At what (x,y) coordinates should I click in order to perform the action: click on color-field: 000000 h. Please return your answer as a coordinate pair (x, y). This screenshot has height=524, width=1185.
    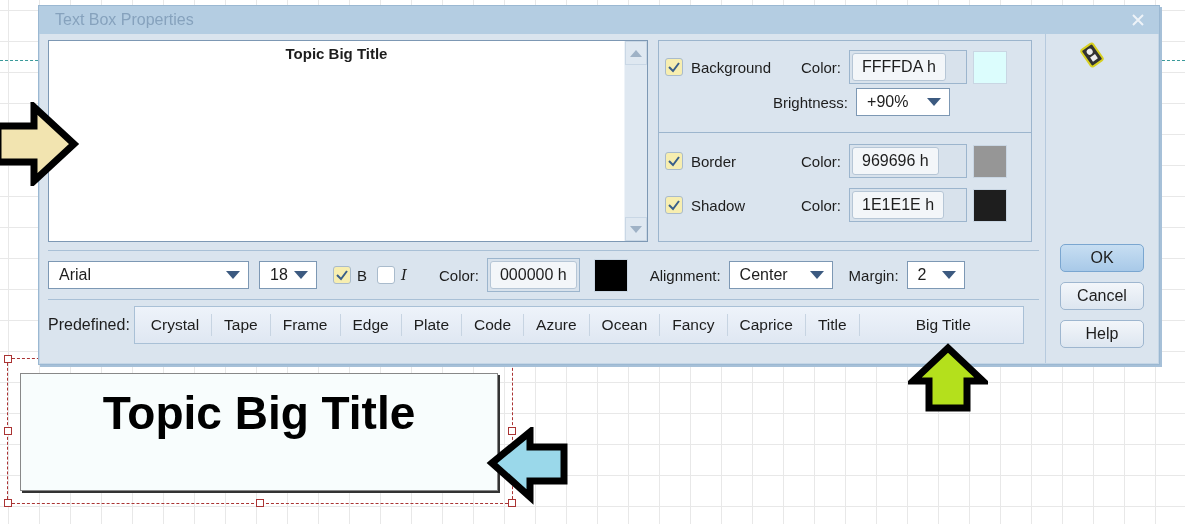
    Looking at the image, I should click on (533, 275).